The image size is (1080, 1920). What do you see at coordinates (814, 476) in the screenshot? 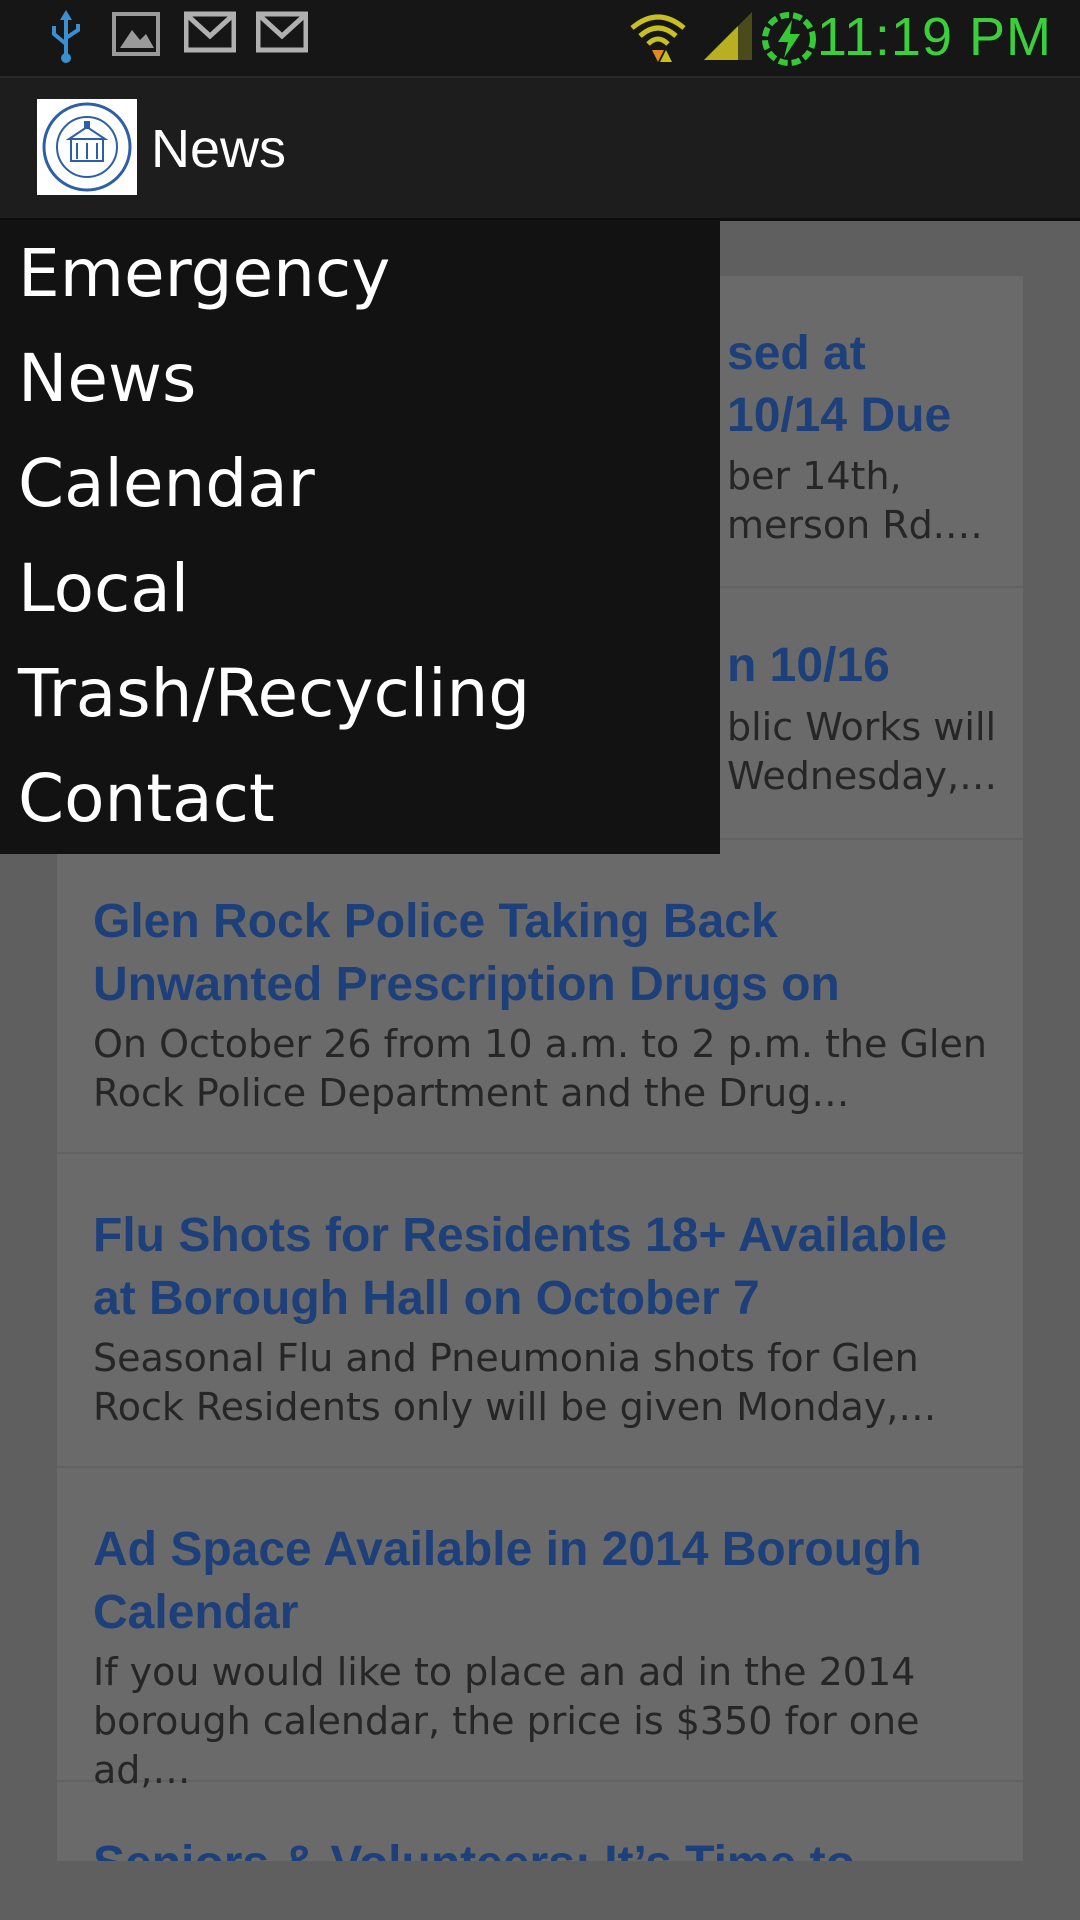
I see `news-summary: ber 14th,` at bounding box center [814, 476].